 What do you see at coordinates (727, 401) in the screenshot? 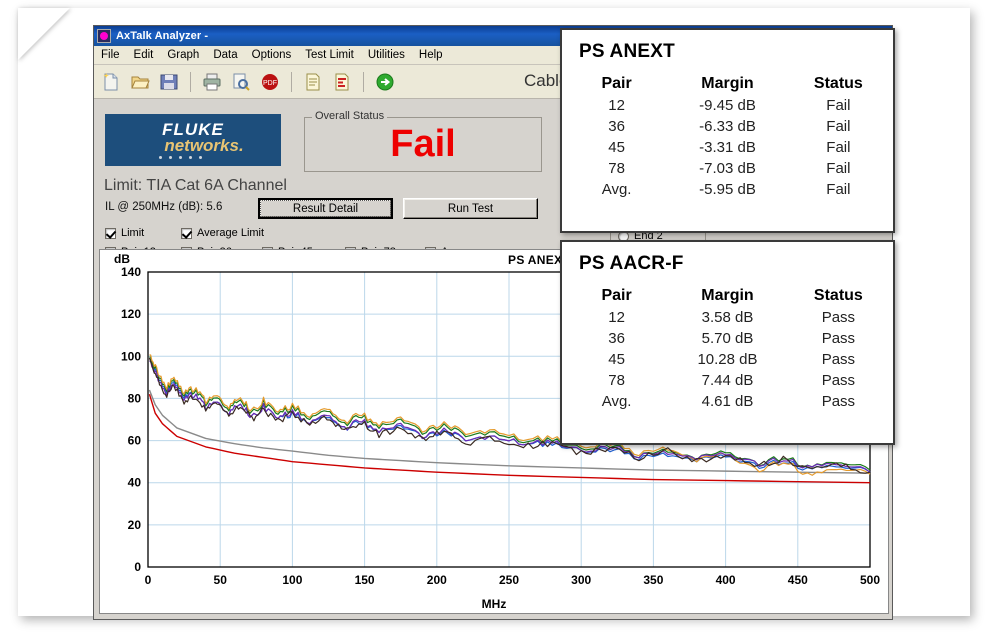
I see `table-row: Avg. 4.61 dB Pass` at bounding box center [727, 401].